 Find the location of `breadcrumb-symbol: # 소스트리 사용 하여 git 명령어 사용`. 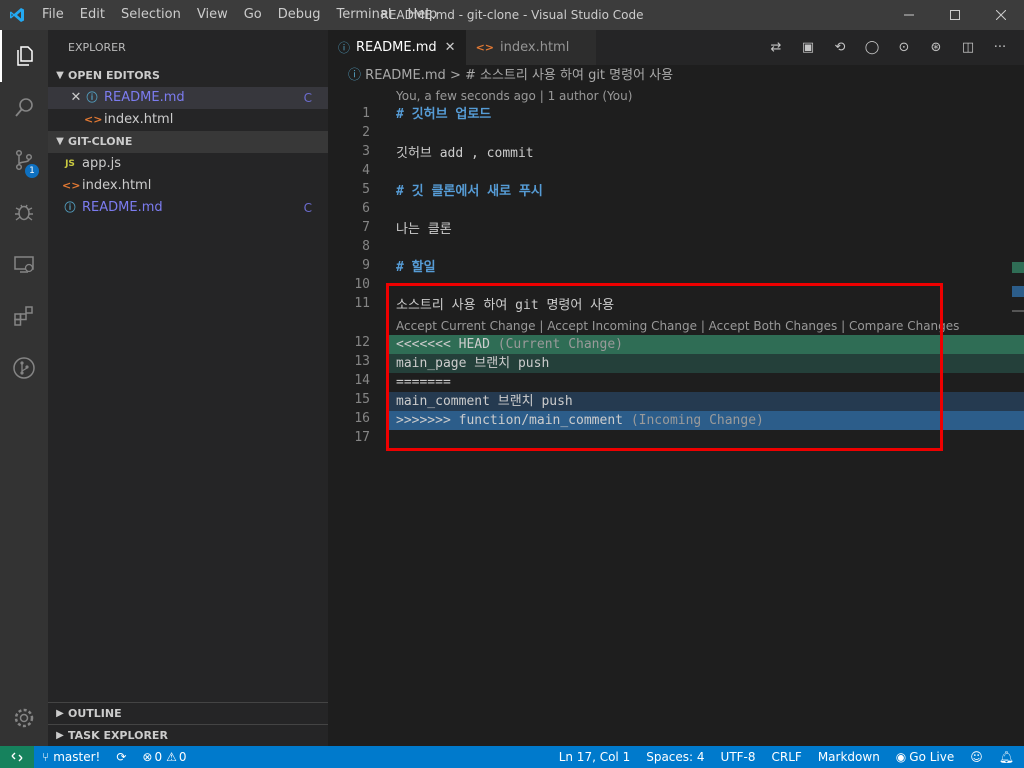

breadcrumb-symbol: # 소스트리 사용 하여 git 명령어 사용 is located at coordinates (569, 75).